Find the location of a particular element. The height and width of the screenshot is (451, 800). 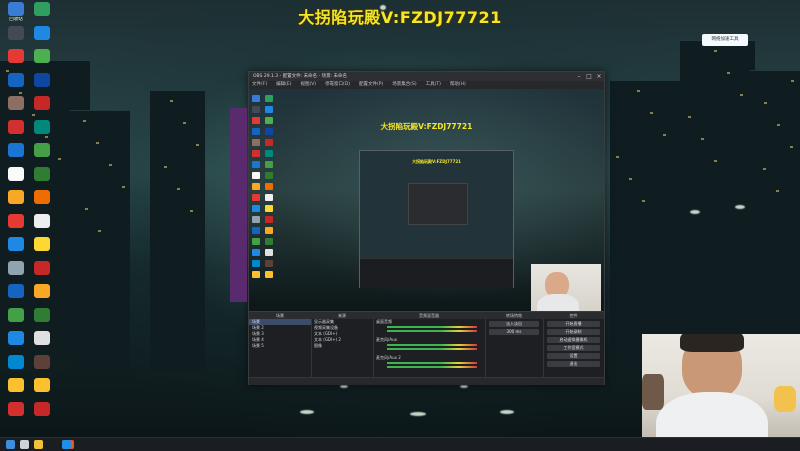

close-icon: × is located at coordinates (599, 76).